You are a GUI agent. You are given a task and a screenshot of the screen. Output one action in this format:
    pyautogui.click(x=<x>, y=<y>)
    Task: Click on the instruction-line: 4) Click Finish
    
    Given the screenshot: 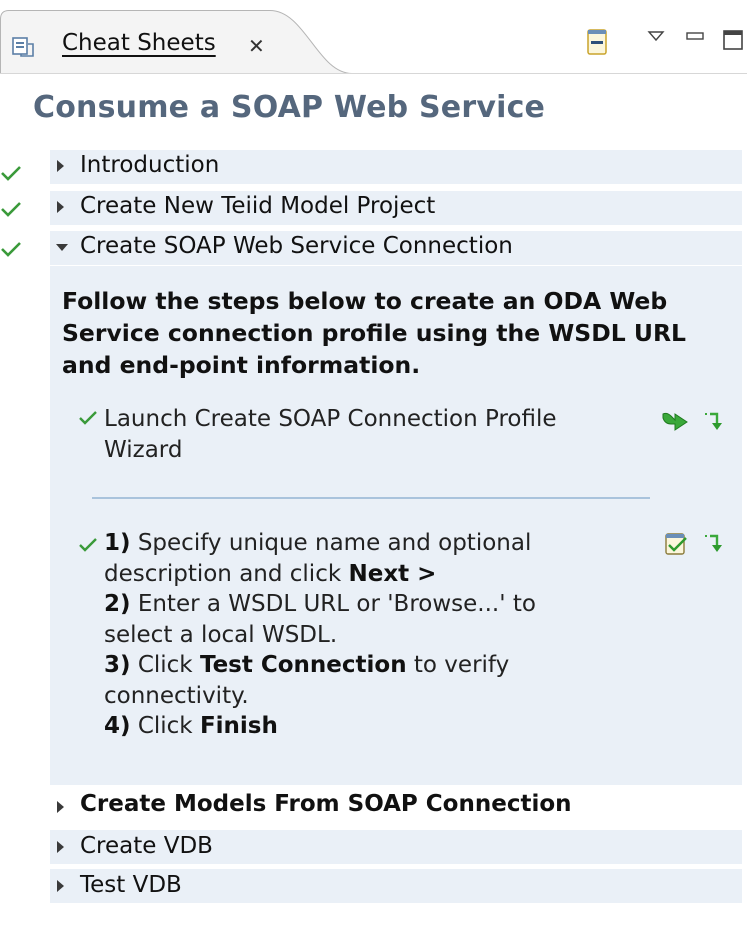 What is the action you would take?
    pyautogui.click(x=191, y=726)
    